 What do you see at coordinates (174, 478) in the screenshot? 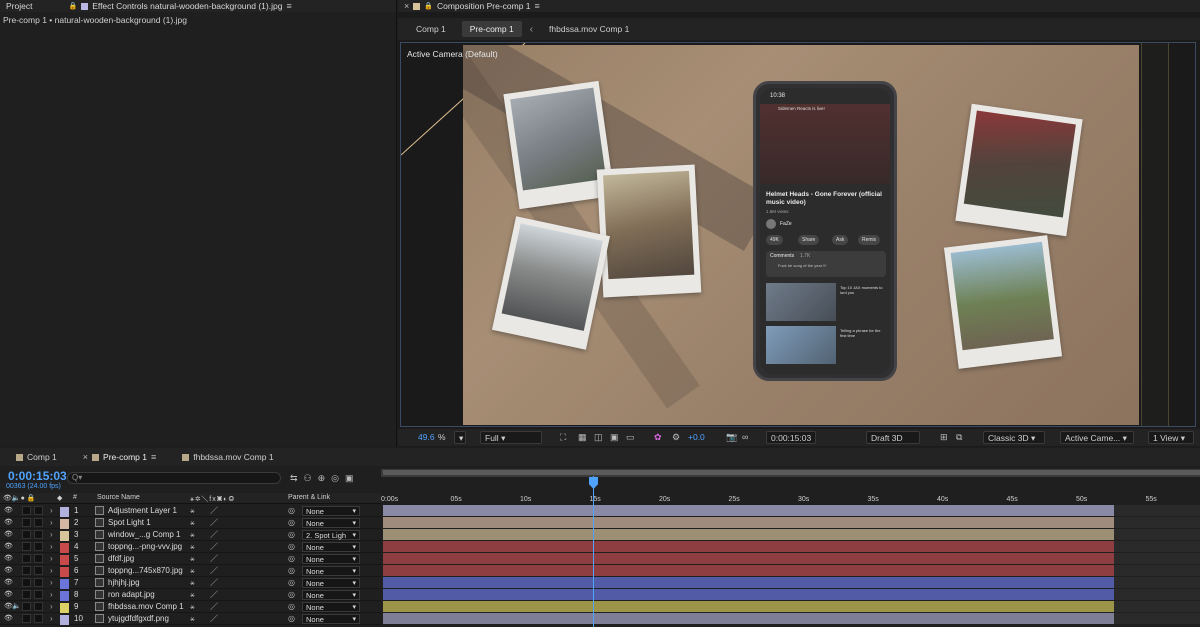
I see `layer-search-input: Q▾` at bounding box center [174, 478].